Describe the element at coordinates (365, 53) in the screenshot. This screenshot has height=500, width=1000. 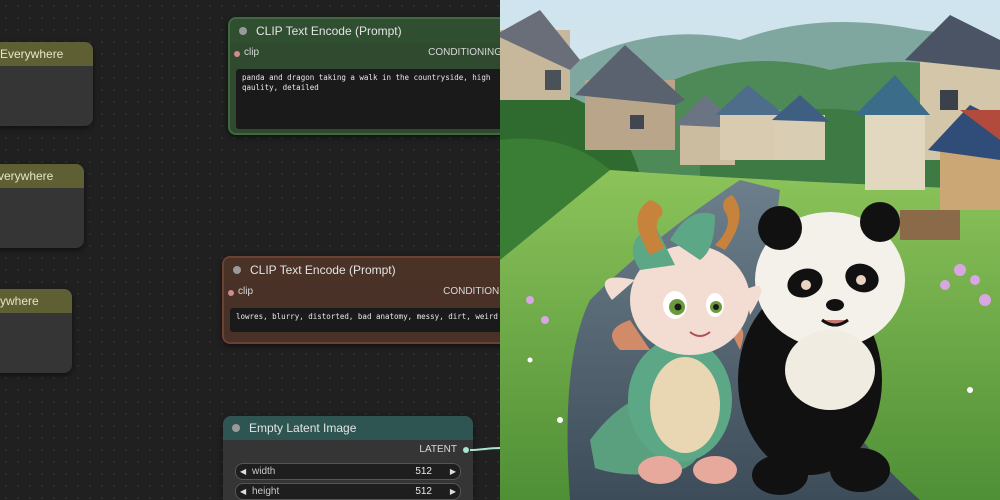
I see `slot-row: clip CONDITIONING` at that location.